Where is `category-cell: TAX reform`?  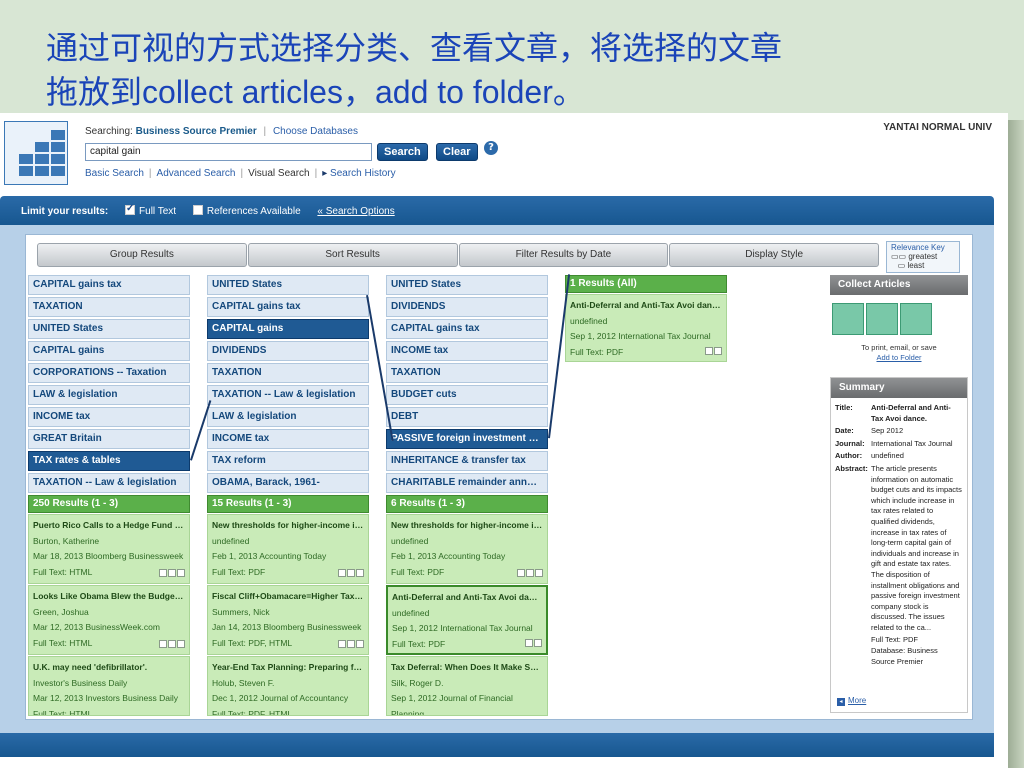
category-cell: TAX reform is located at coordinates (288, 461).